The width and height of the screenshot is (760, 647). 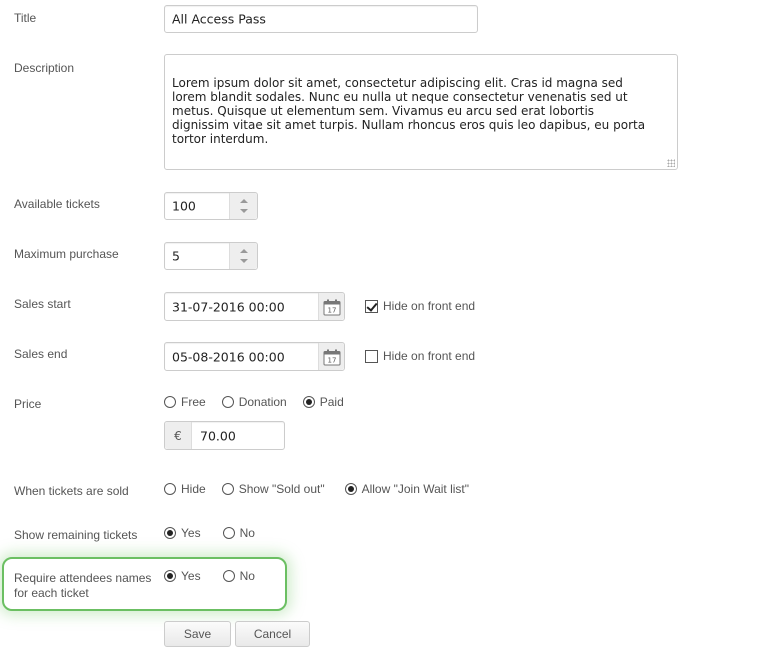 What do you see at coordinates (243, 206) in the screenshot?
I see `available-tickets-spinner` at bounding box center [243, 206].